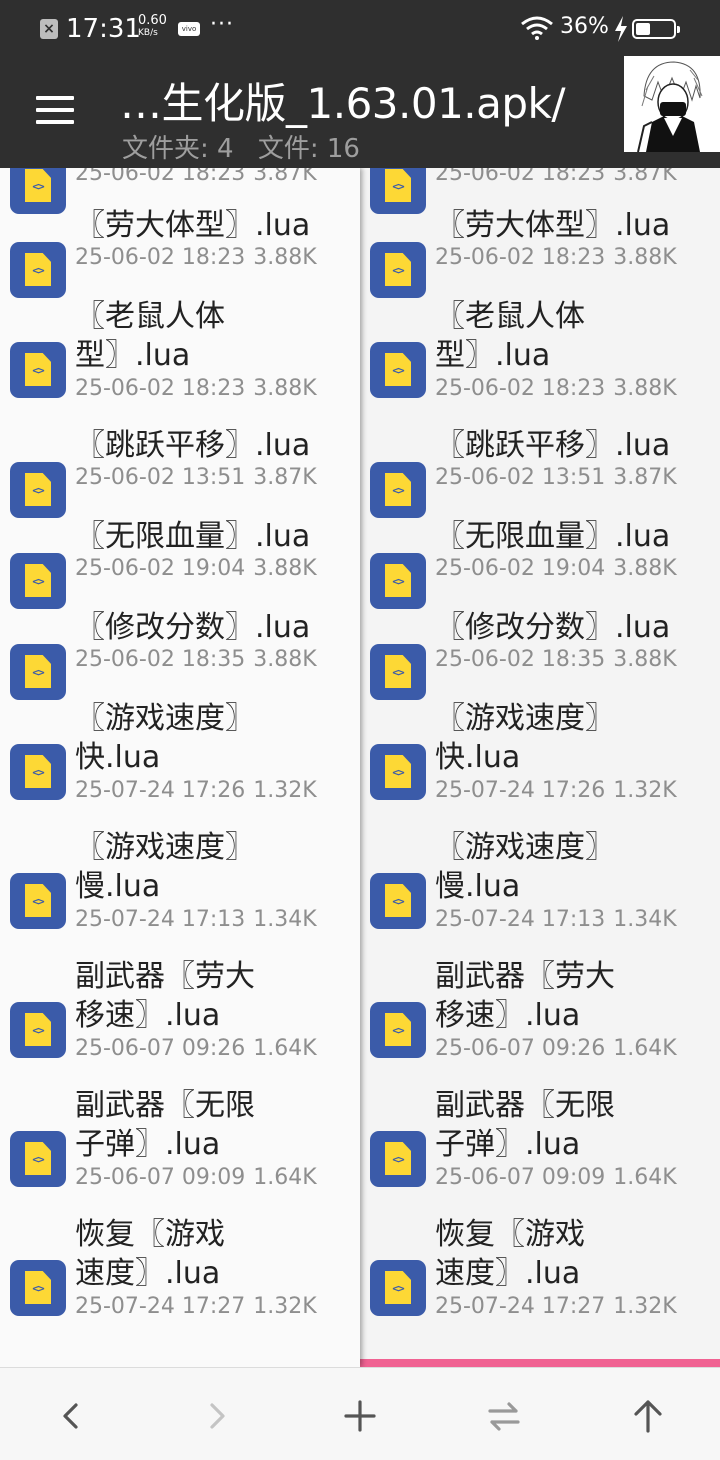 This screenshot has height=1460, width=720. What do you see at coordinates (525, 867) in the screenshot?
I see `file-name: 〖游戏速度〗 慢.lua` at bounding box center [525, 867].